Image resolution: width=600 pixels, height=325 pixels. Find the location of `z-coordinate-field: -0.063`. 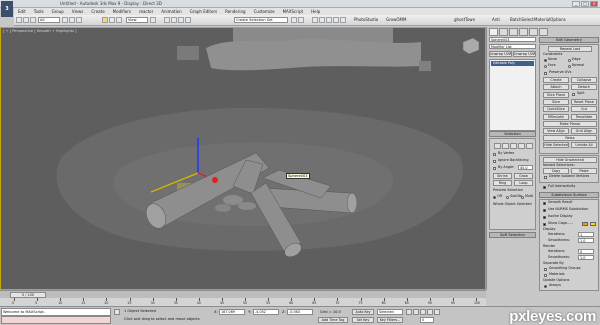

z-coordinate-field: -0.063 is located at coordinates (300, 312).